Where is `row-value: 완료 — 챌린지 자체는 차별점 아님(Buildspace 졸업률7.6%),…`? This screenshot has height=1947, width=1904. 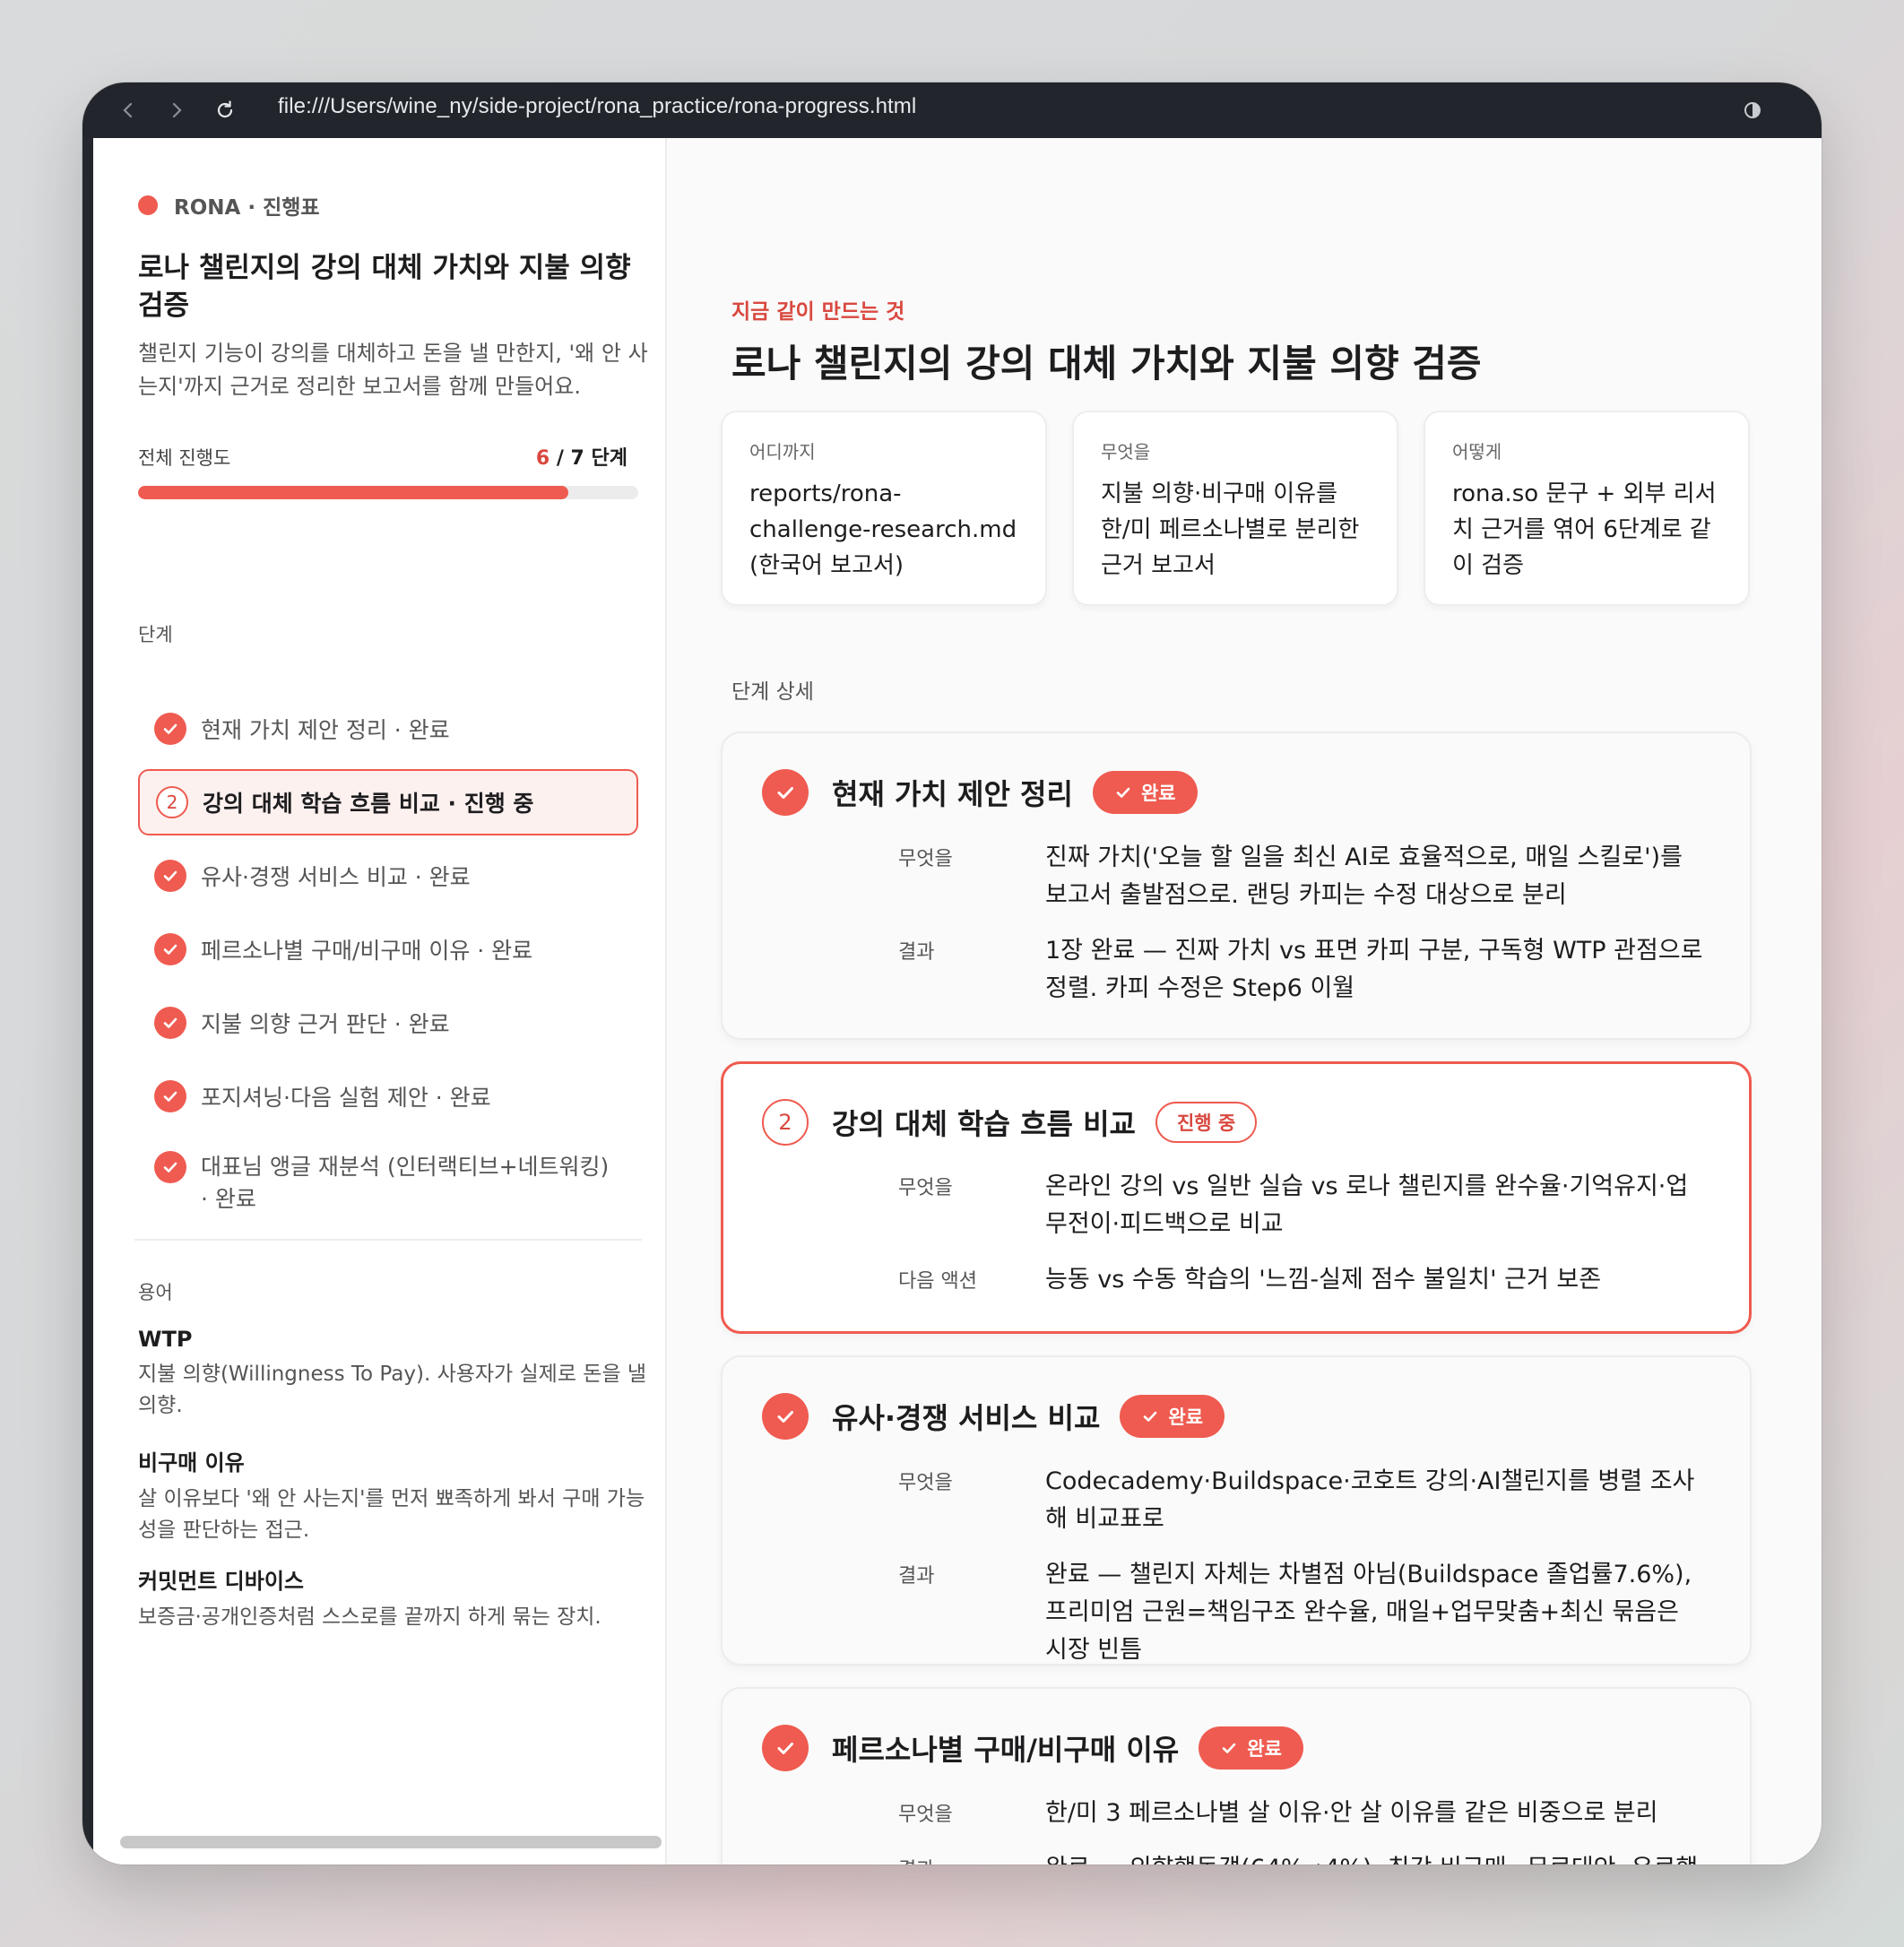 row-value: 완료 — 챌린지 자체는 차별점 아님(Buildspace 졸업률7.6%),… is located at coordinates (1368, 1613).